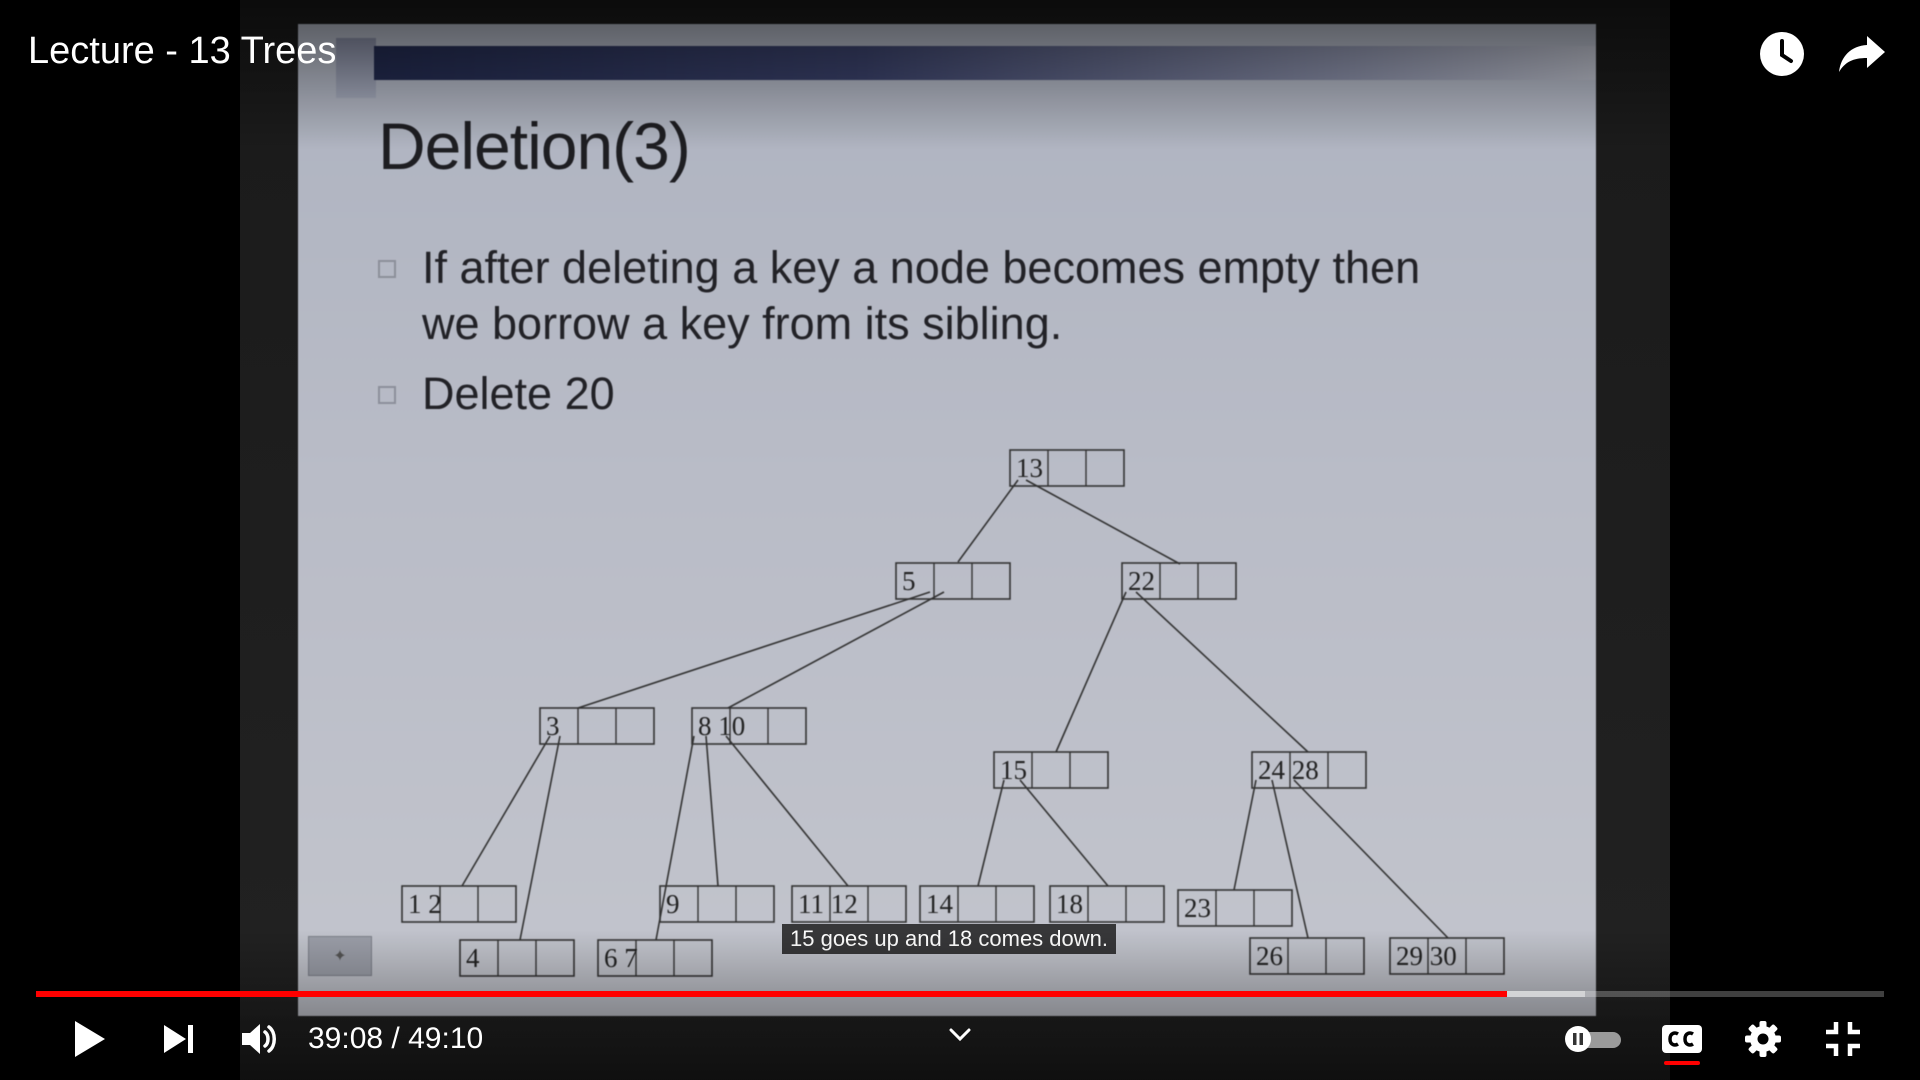 The width and height of the screenshot is (1920, 1080). Describe the element at coordinates (346, 1038) in the screenshot. I see `current-time: 39:08` at that location.